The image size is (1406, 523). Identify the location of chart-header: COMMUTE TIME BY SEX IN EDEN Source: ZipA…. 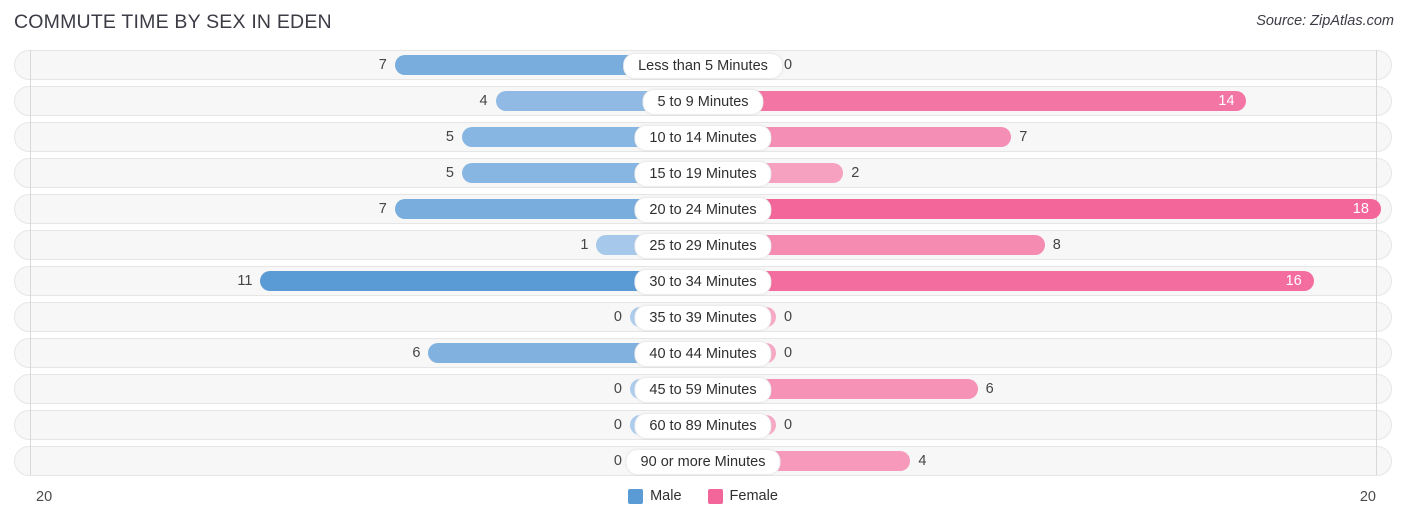
(703, 23).